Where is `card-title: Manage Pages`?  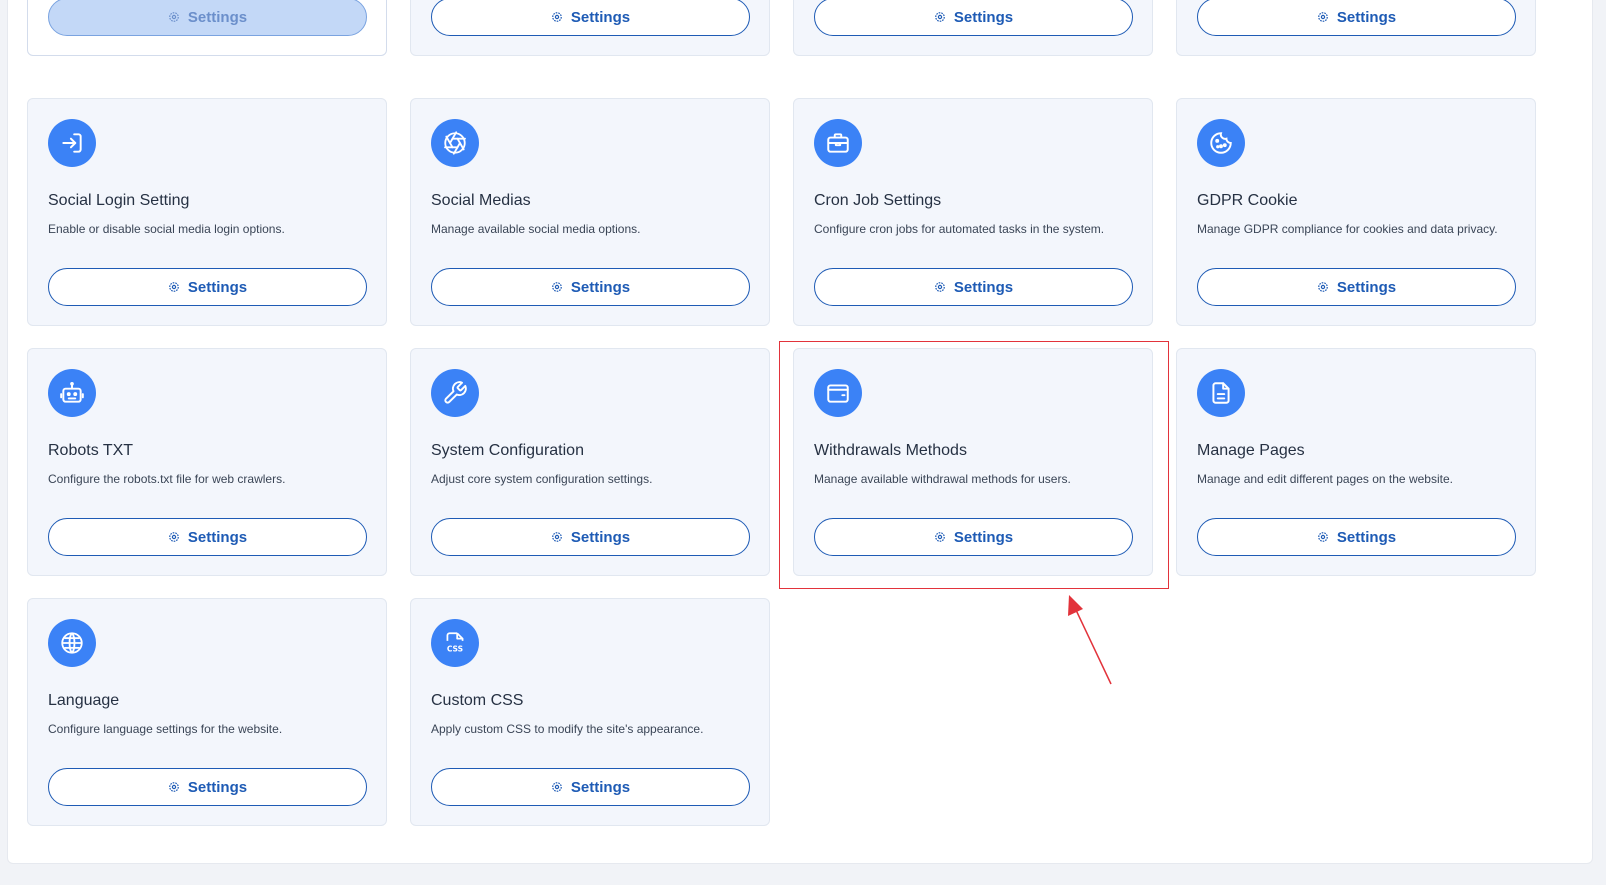 card-title: Manage Pages is located at coordinates (1251, 450).